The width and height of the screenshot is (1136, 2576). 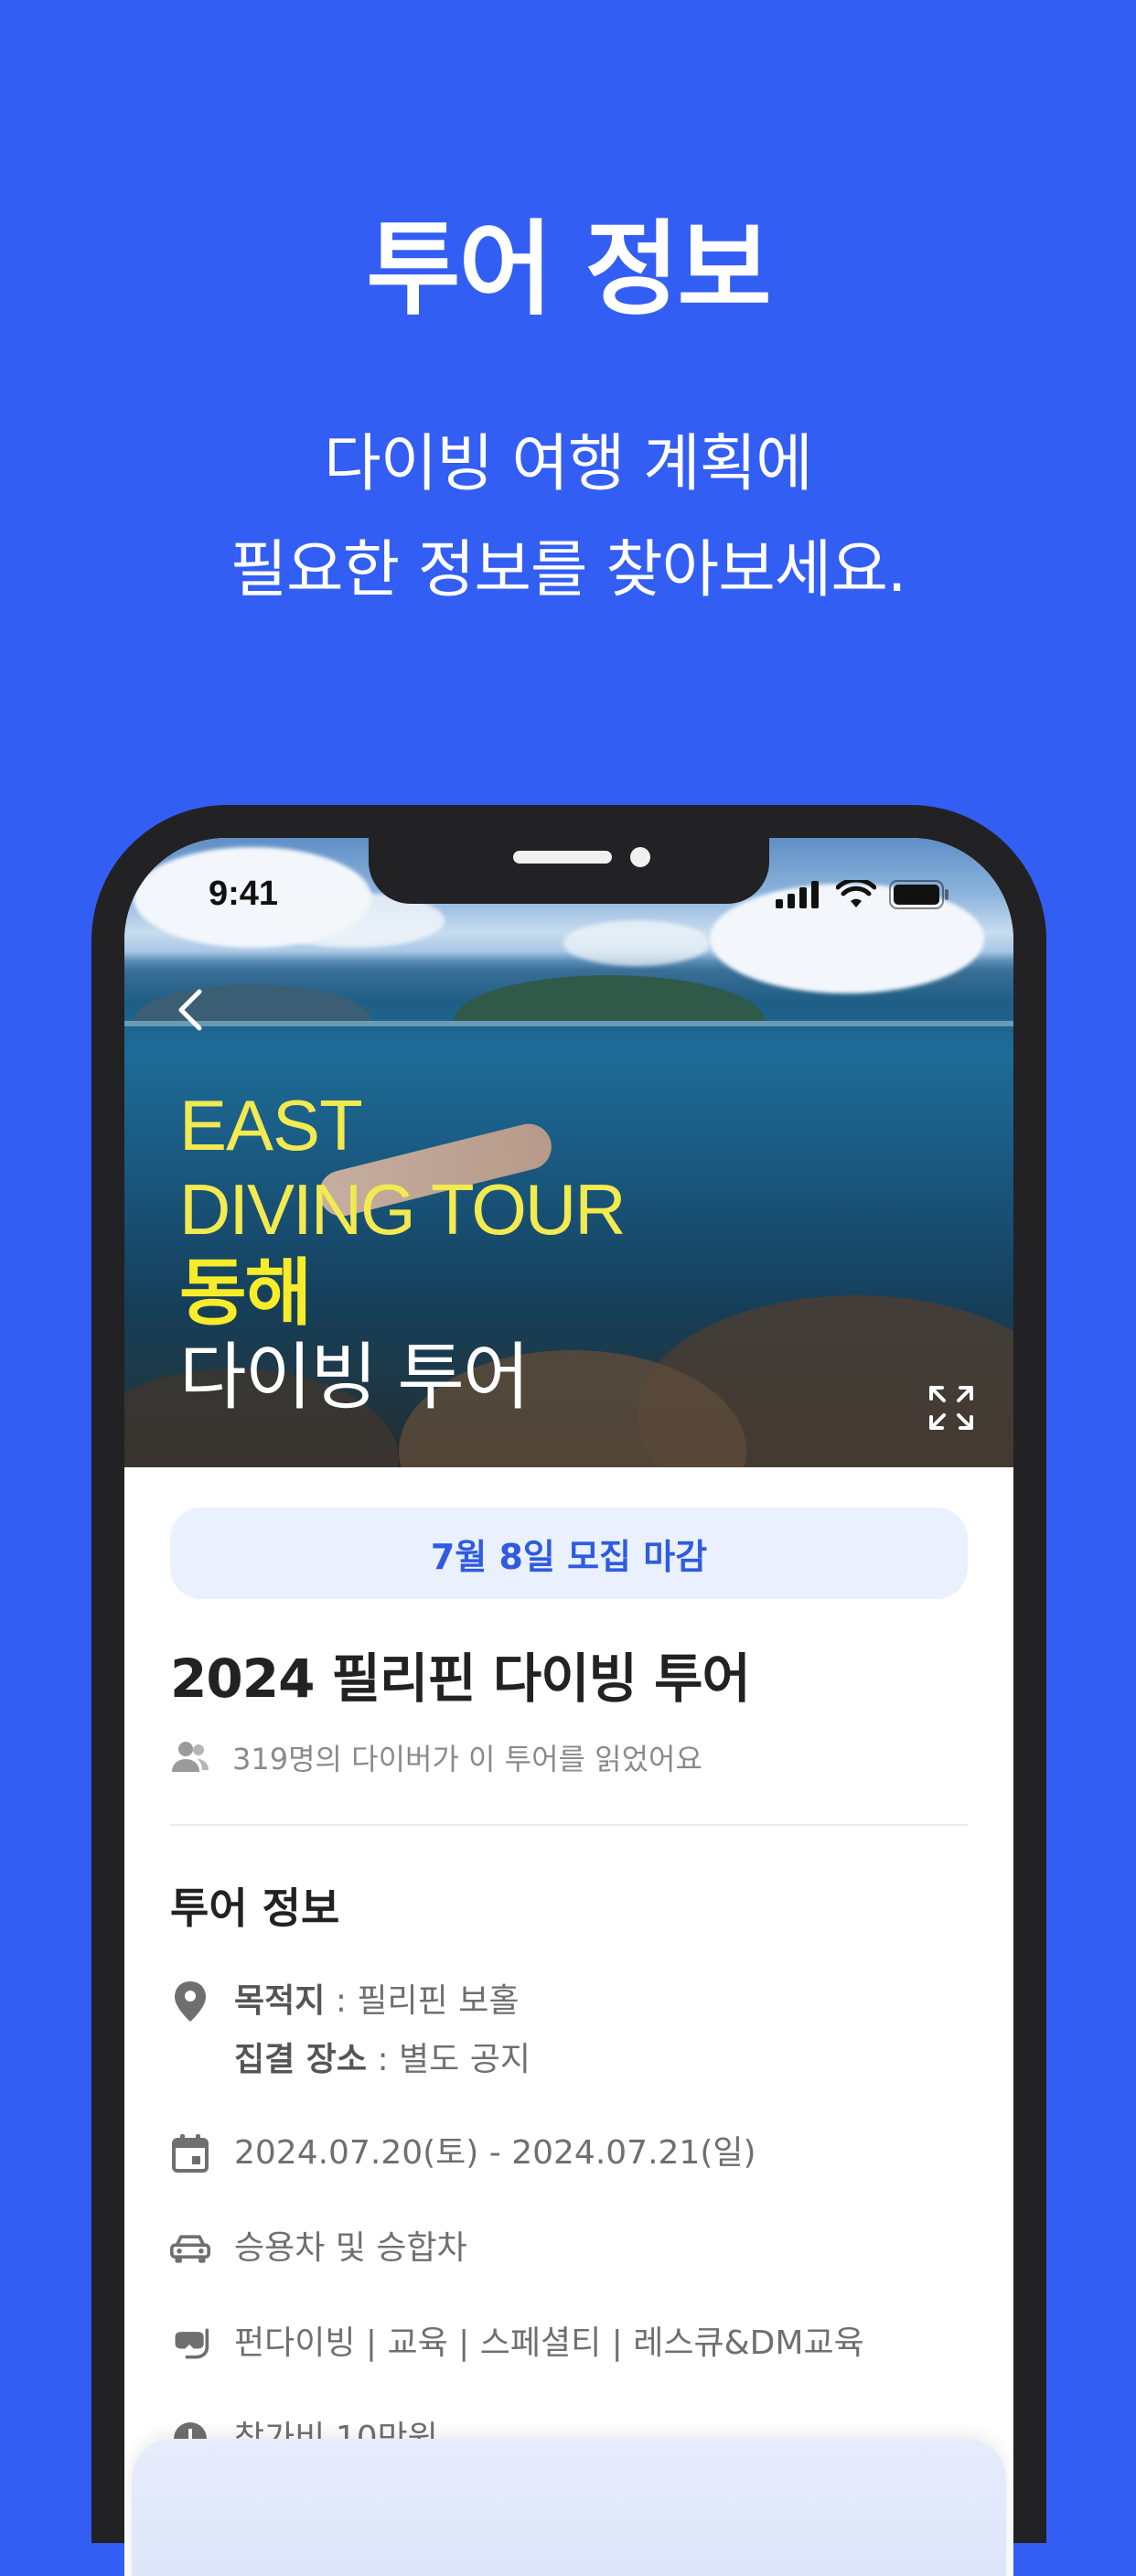 What do you see at coordinates (190, 1757) in the screenshot?
I see `people-icon` at bounding box center [190, 1757].